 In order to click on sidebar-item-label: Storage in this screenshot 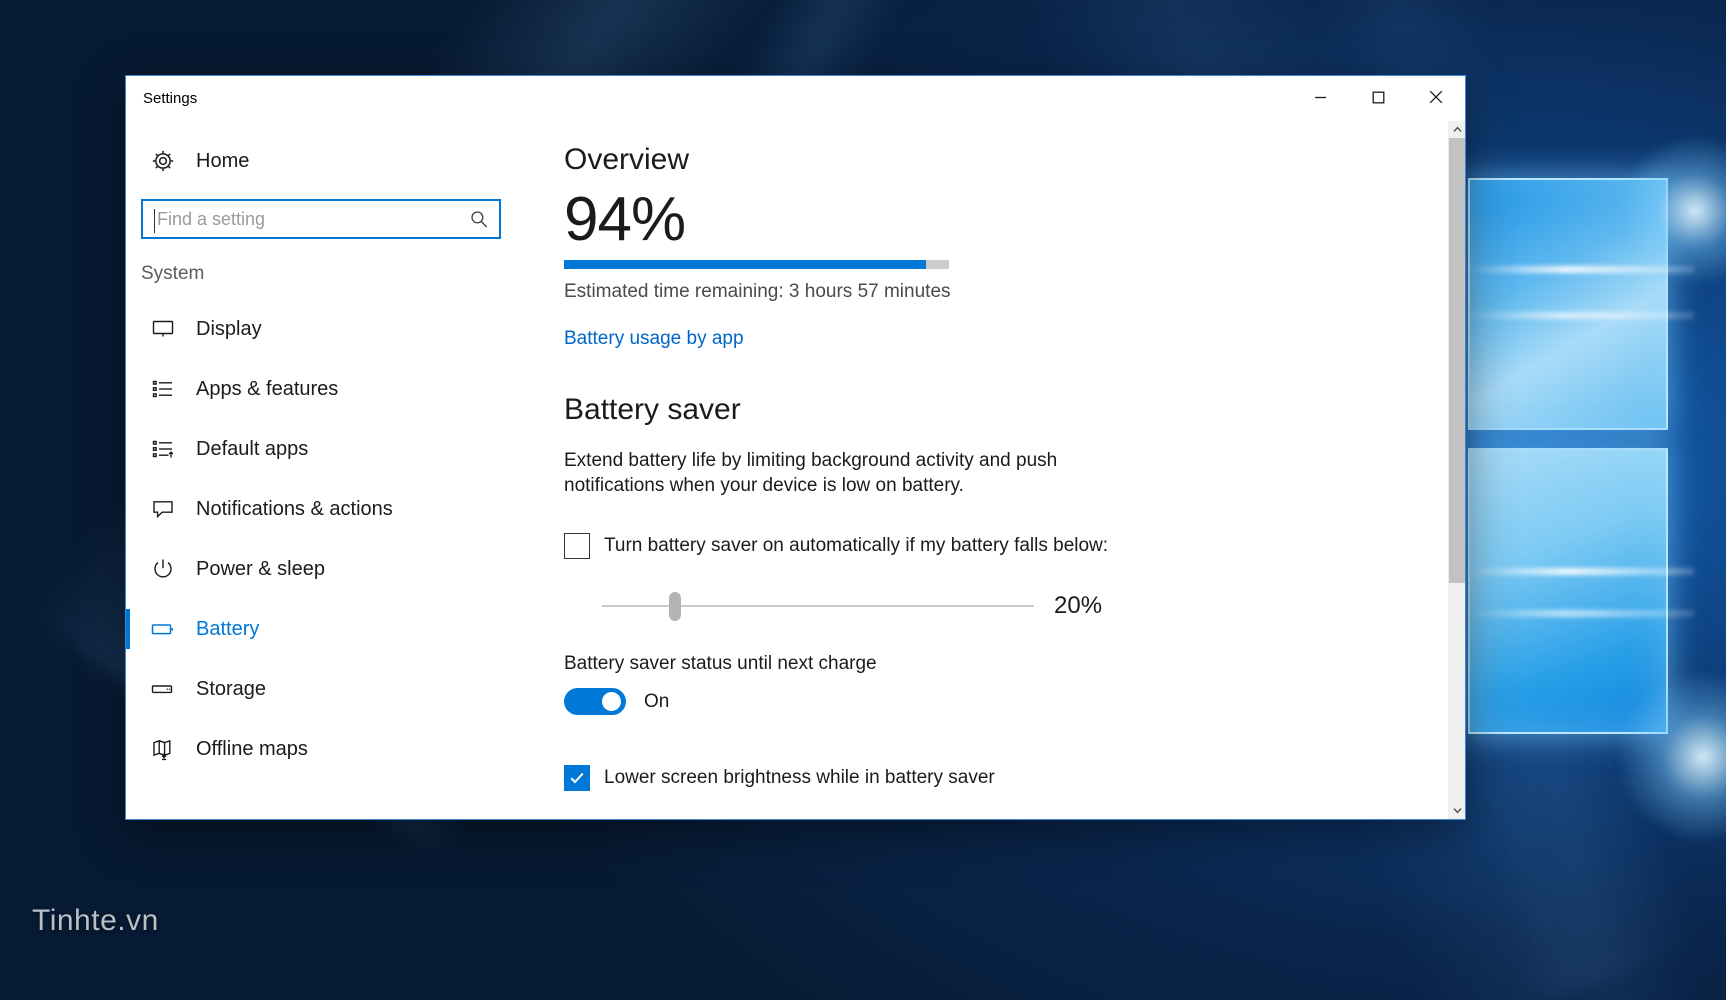, I will do `click(231, 688)`.